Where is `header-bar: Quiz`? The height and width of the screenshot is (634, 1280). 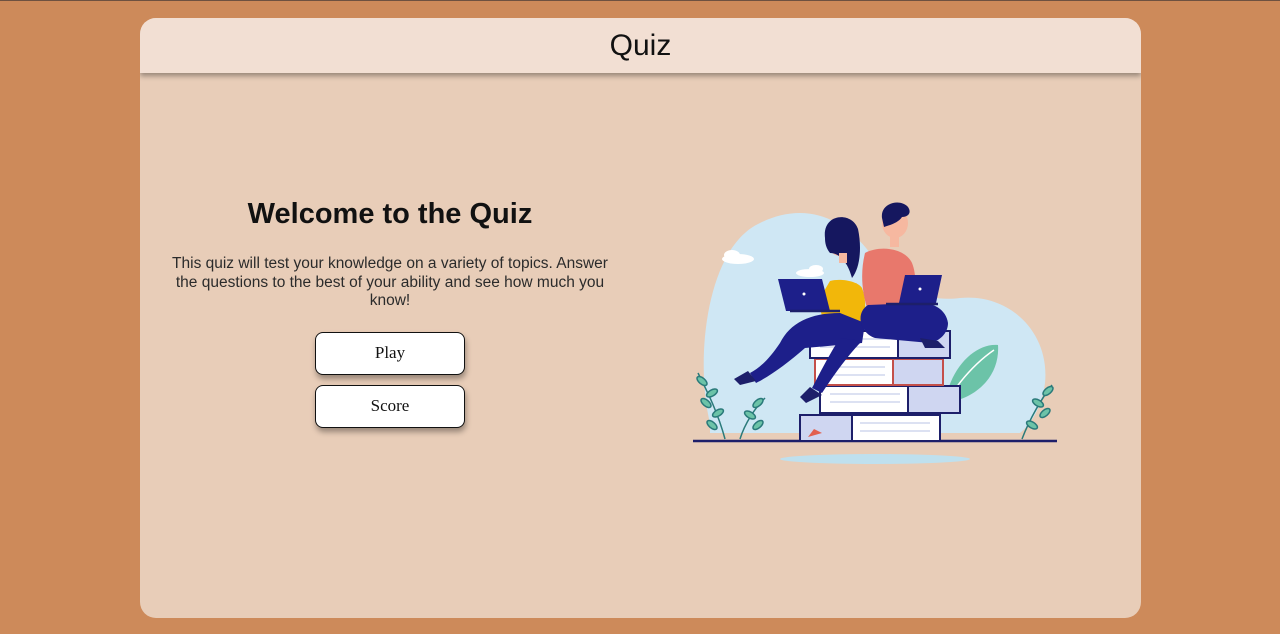
header-bar: Quiz is located at coordinates (640, 45).